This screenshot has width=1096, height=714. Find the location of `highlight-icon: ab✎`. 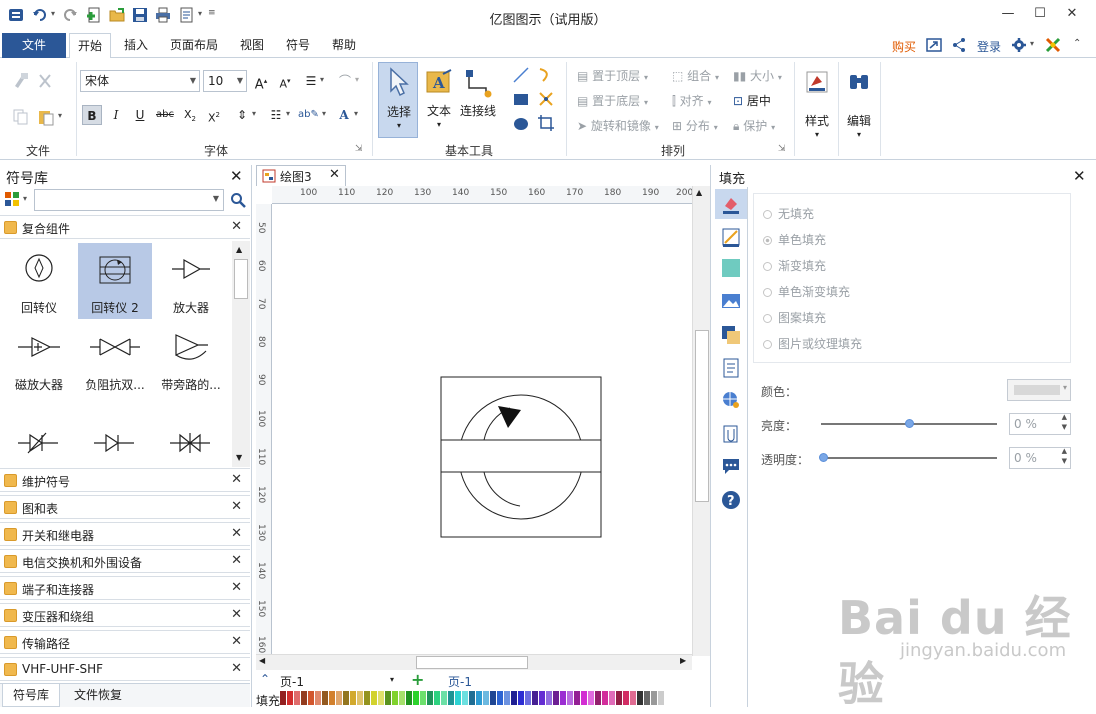

highlight-icon: ab✎ is located at coordinates (308, 115).